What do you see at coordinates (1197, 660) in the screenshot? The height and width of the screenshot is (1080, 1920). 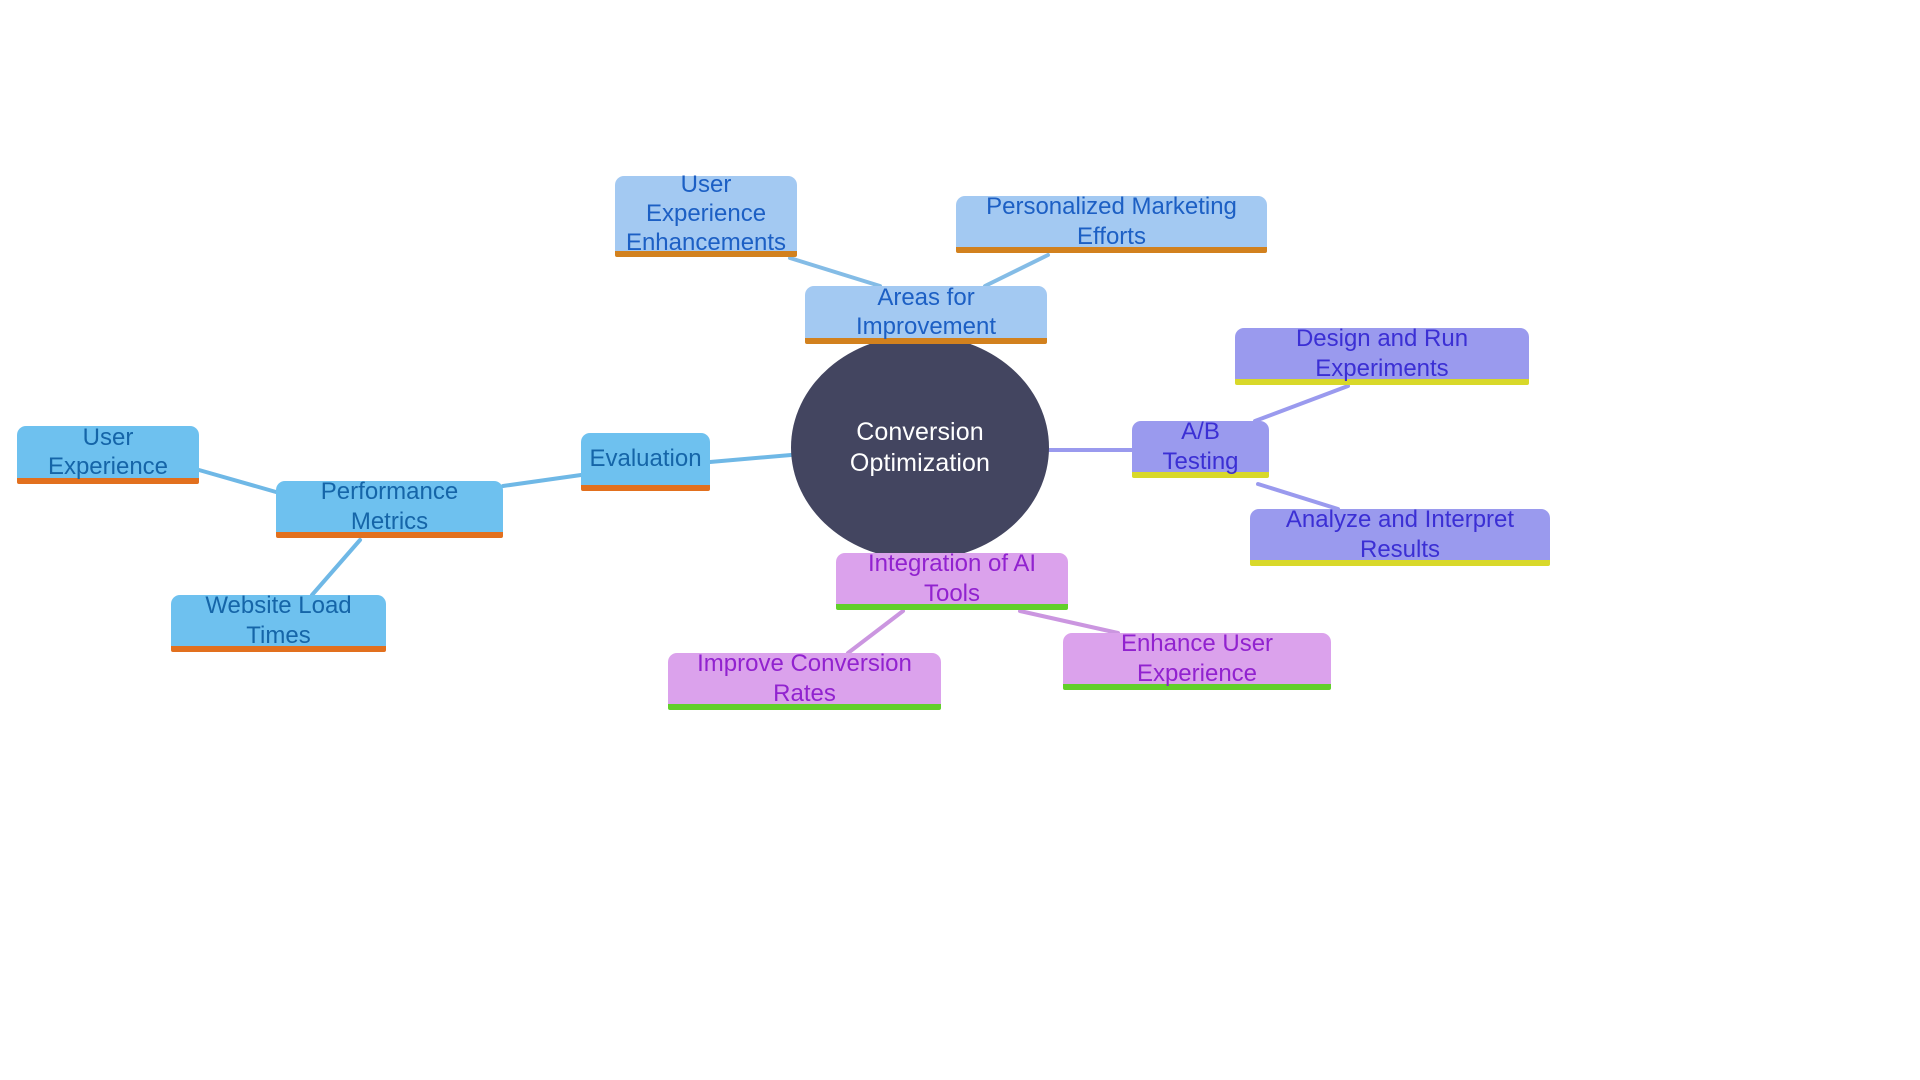 I see `mindmap-node-enhance-user-experience: Enhance User Experience` at bounding box center [1197, 660].